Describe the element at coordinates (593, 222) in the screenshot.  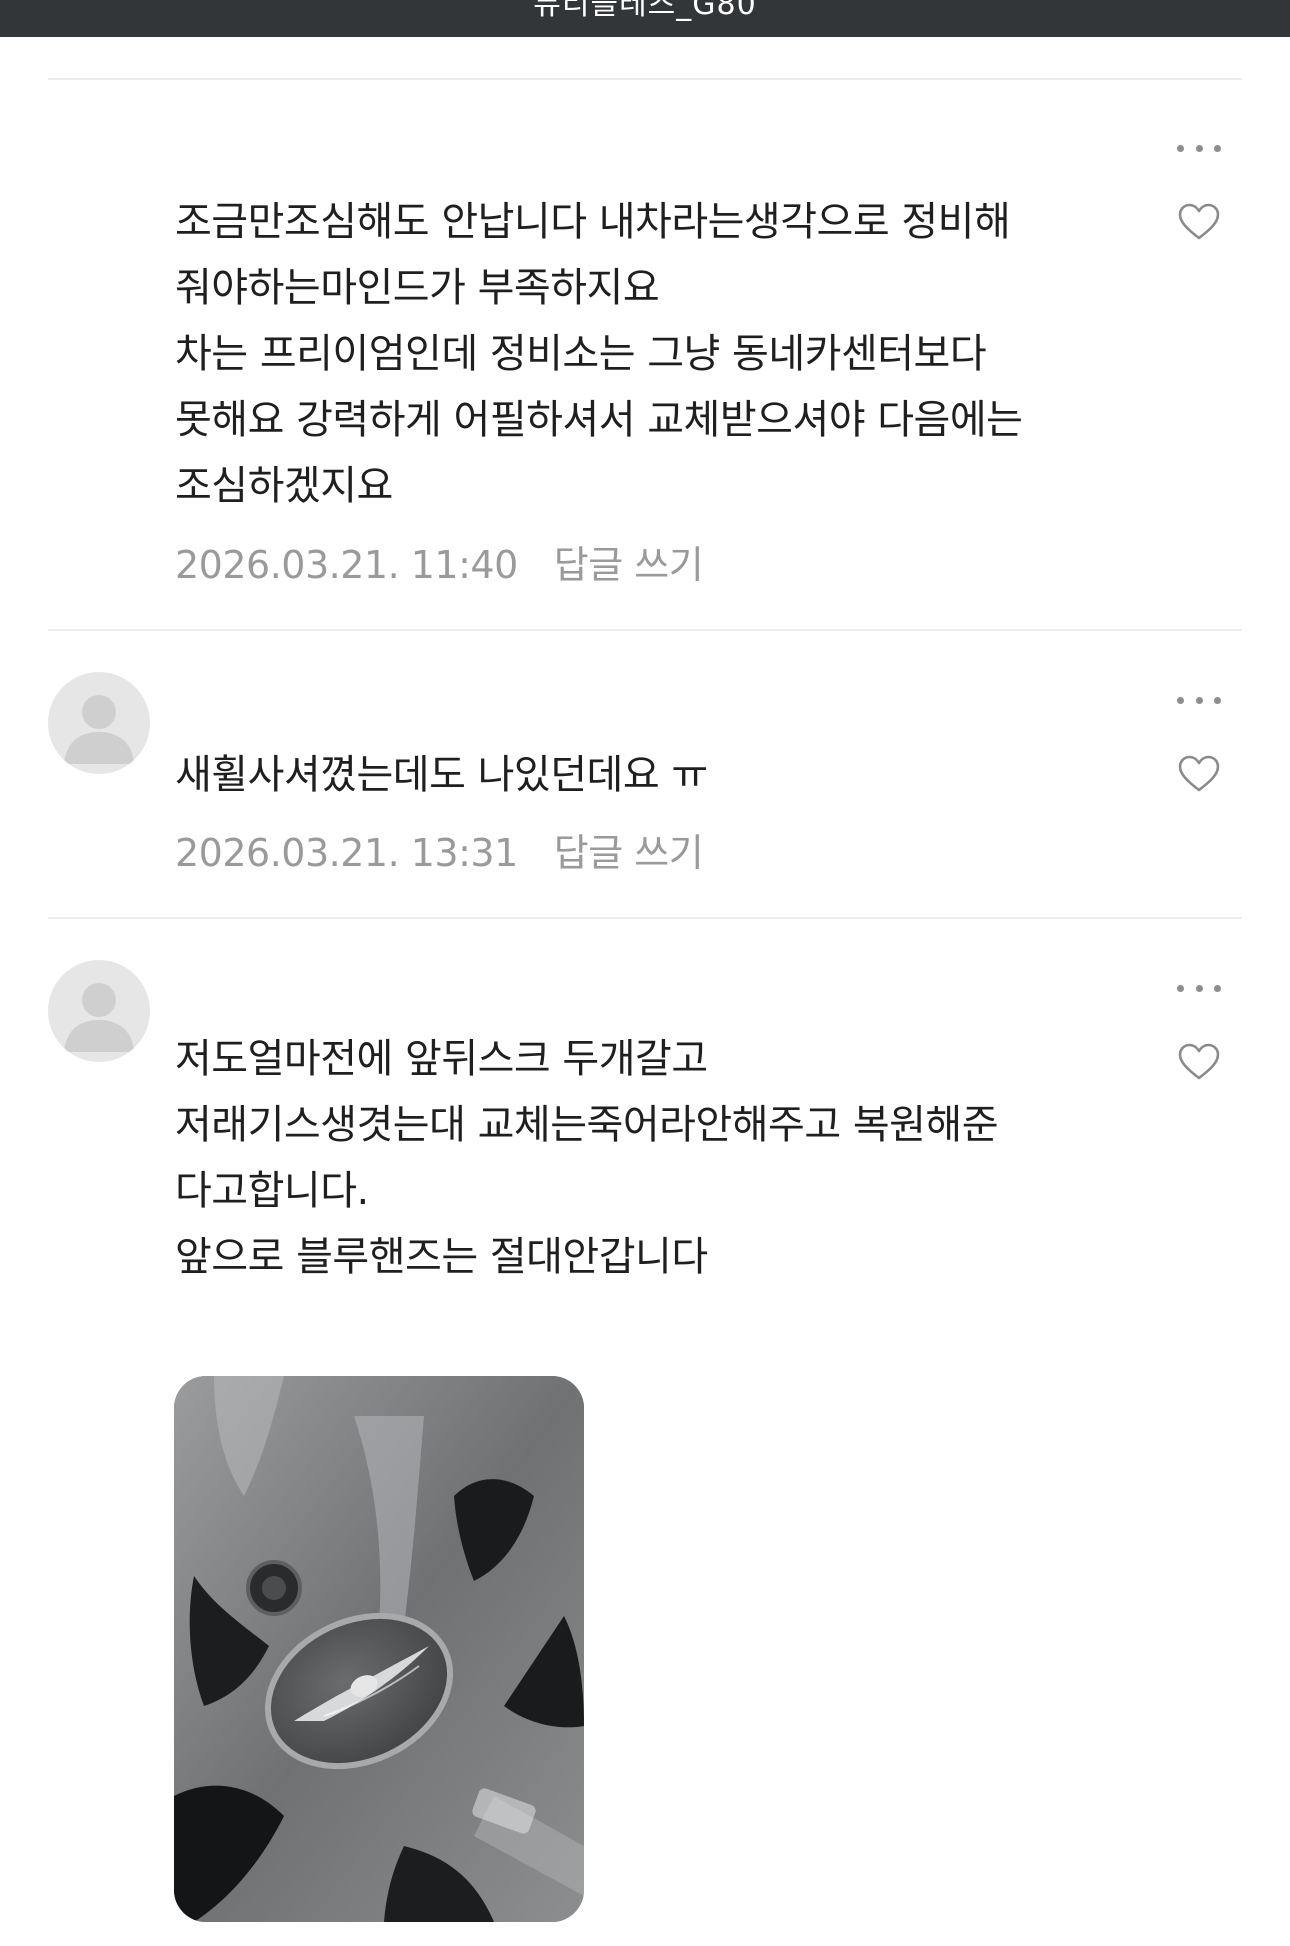
I see `comment-line: 조금만조심해도 안납니다 내차라는생각으로 정비해` at that location.